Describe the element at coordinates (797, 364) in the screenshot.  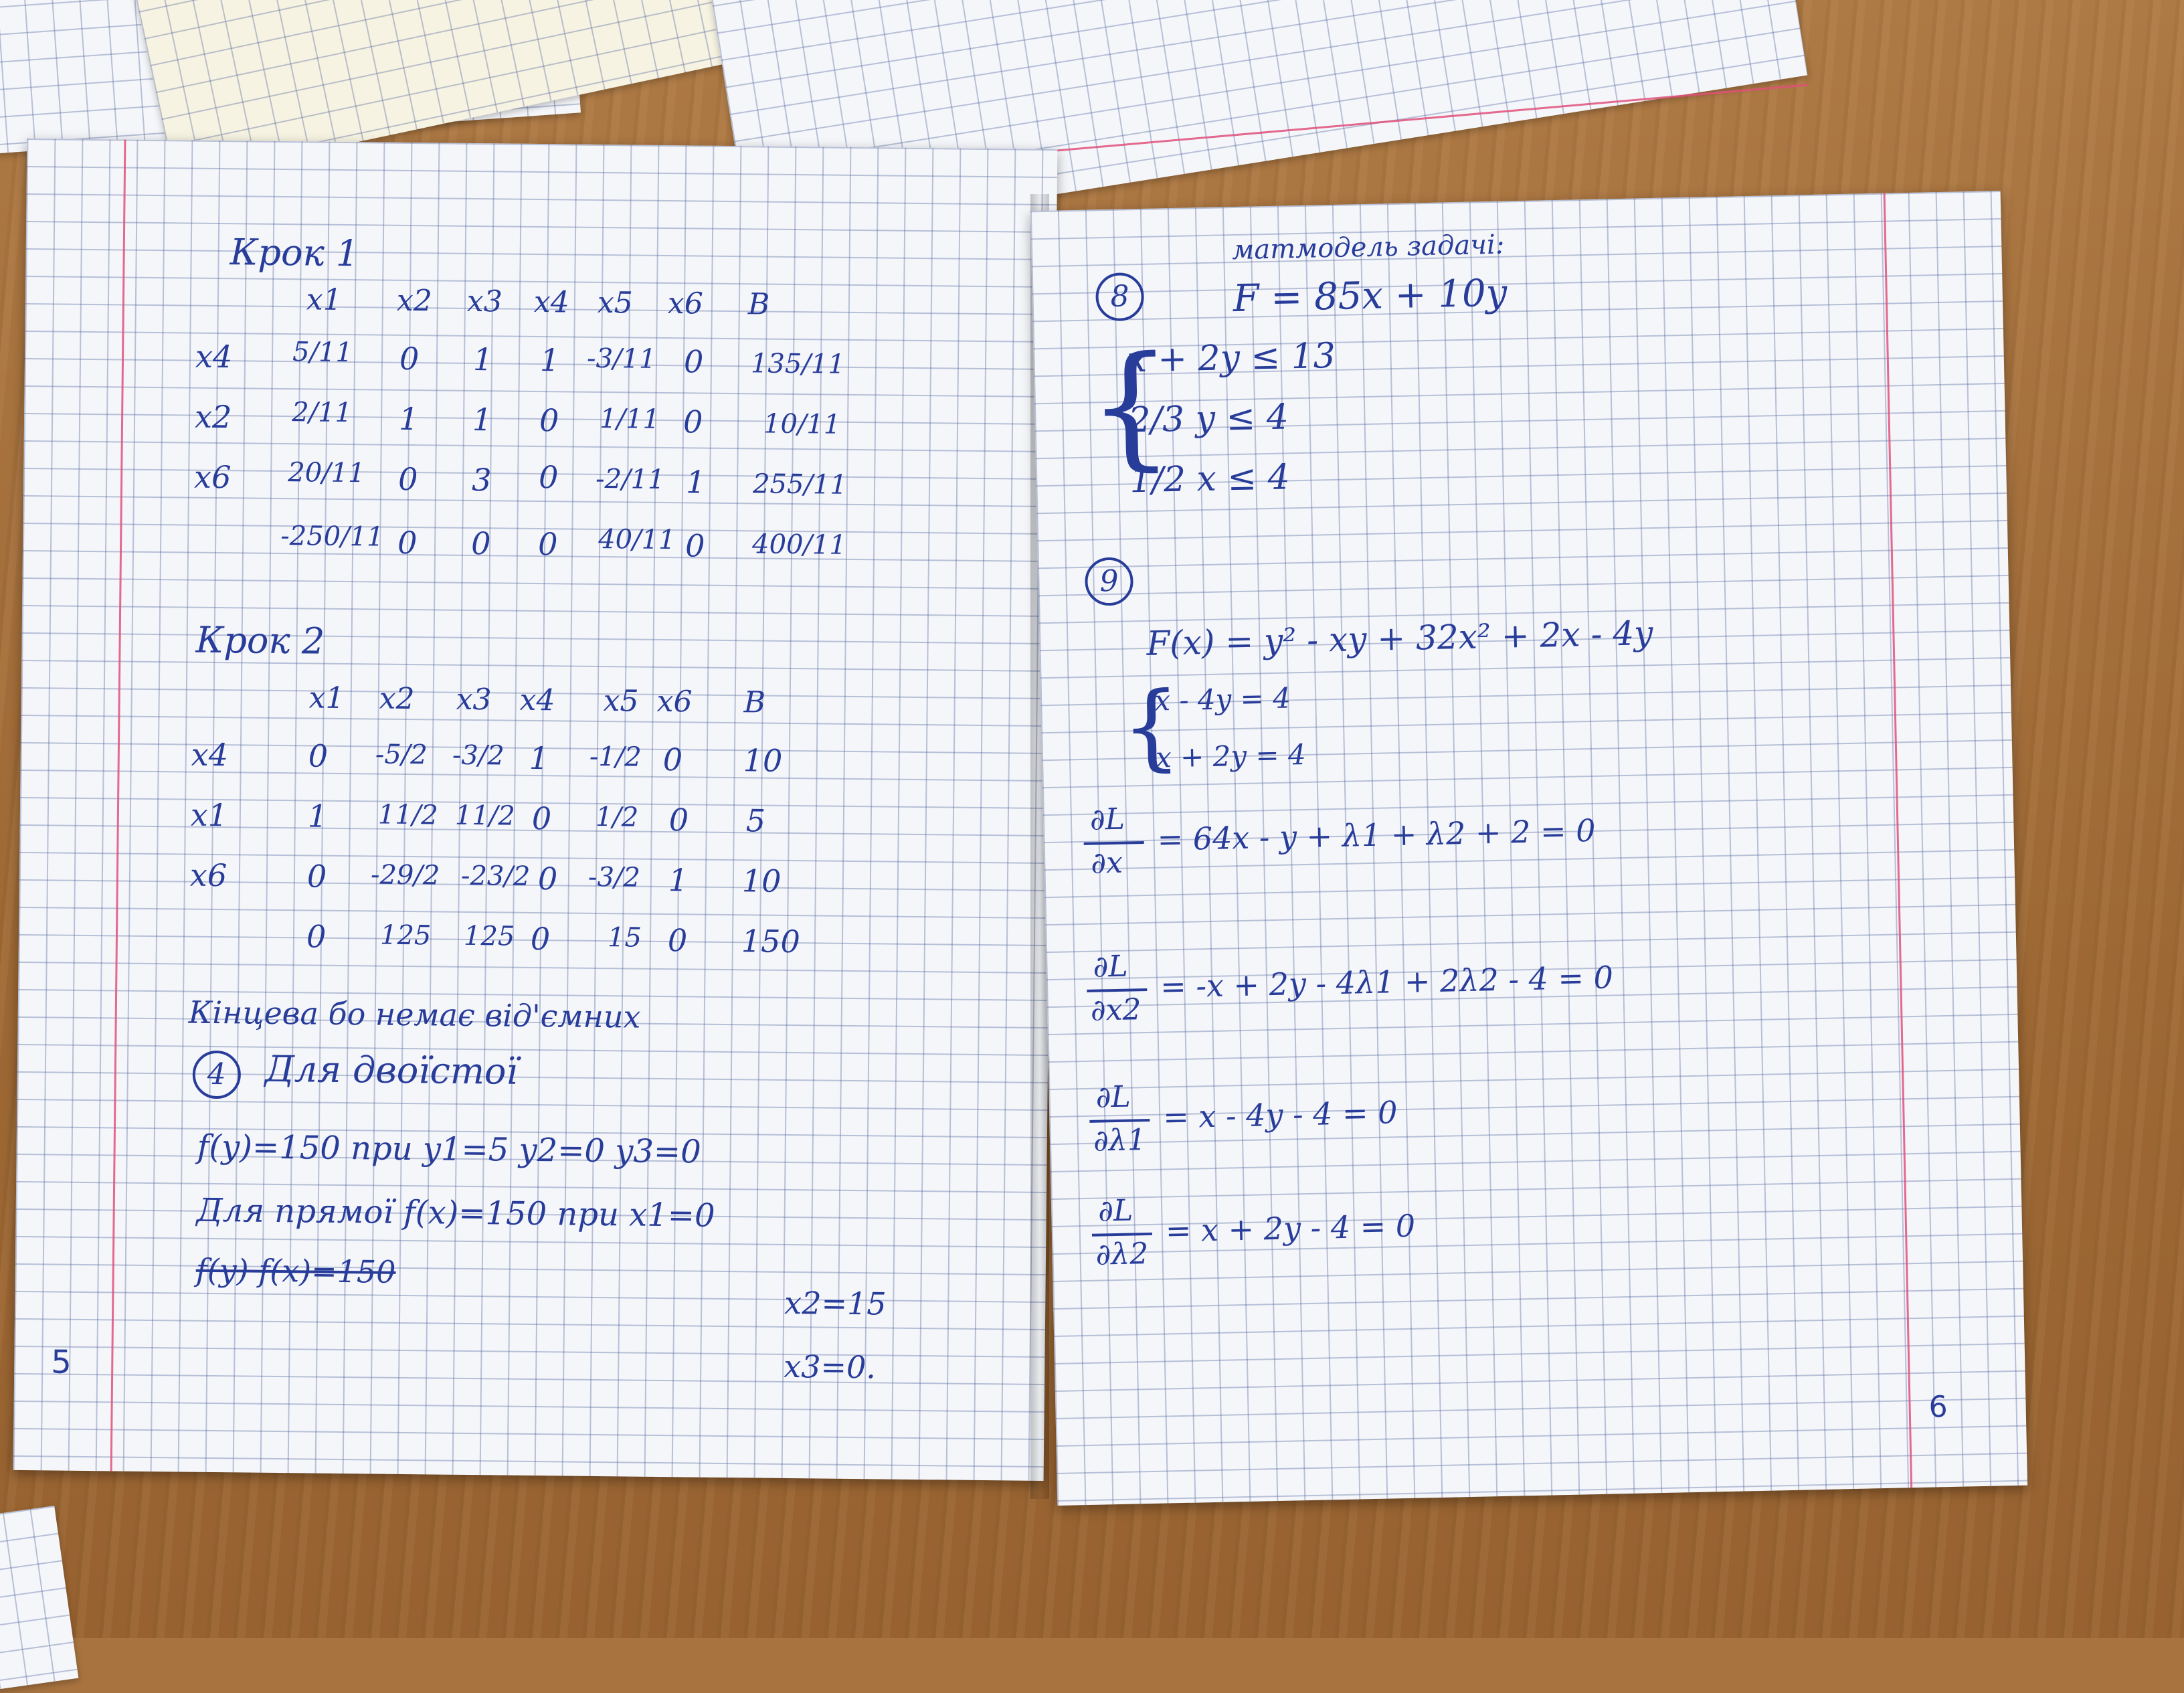
I see `table-cell: 135/11` at that location.